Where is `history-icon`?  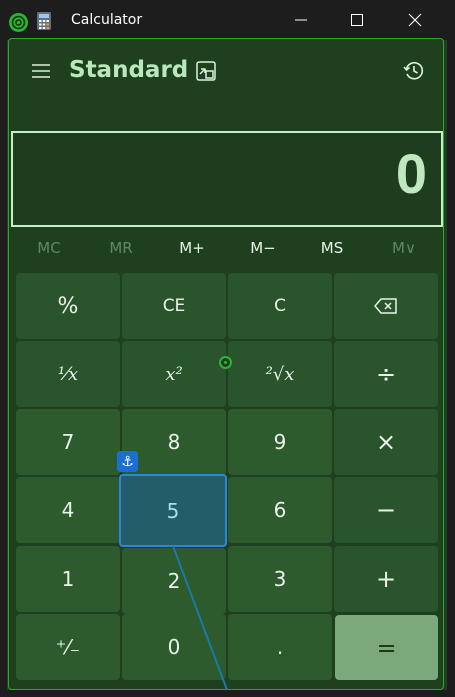
history-icon is located at coordinates (413, 70).